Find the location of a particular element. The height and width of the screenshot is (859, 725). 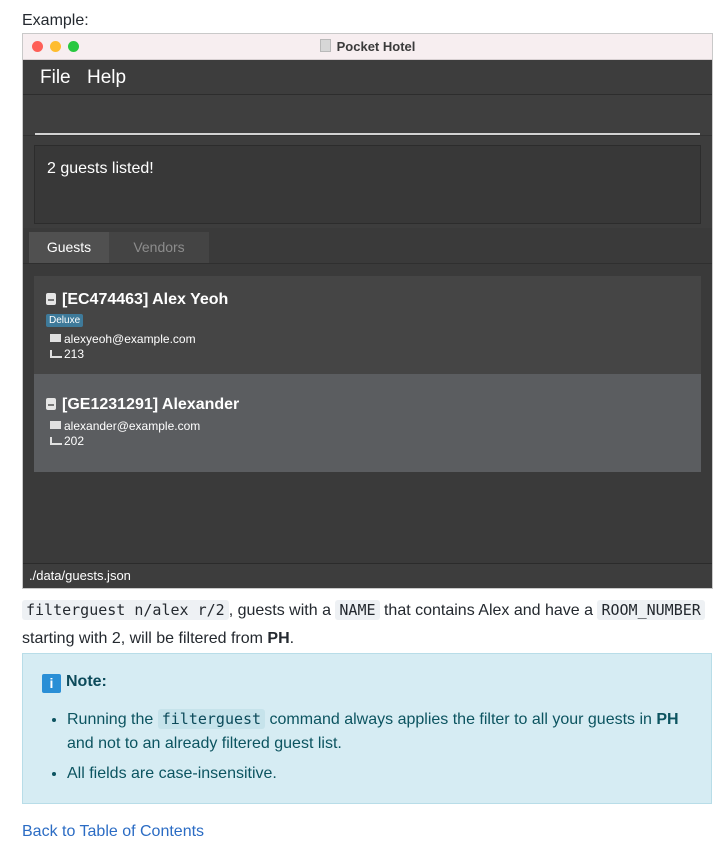

guest-name-line: [GE1231291] Alexander is located at coordinates (142, 405).